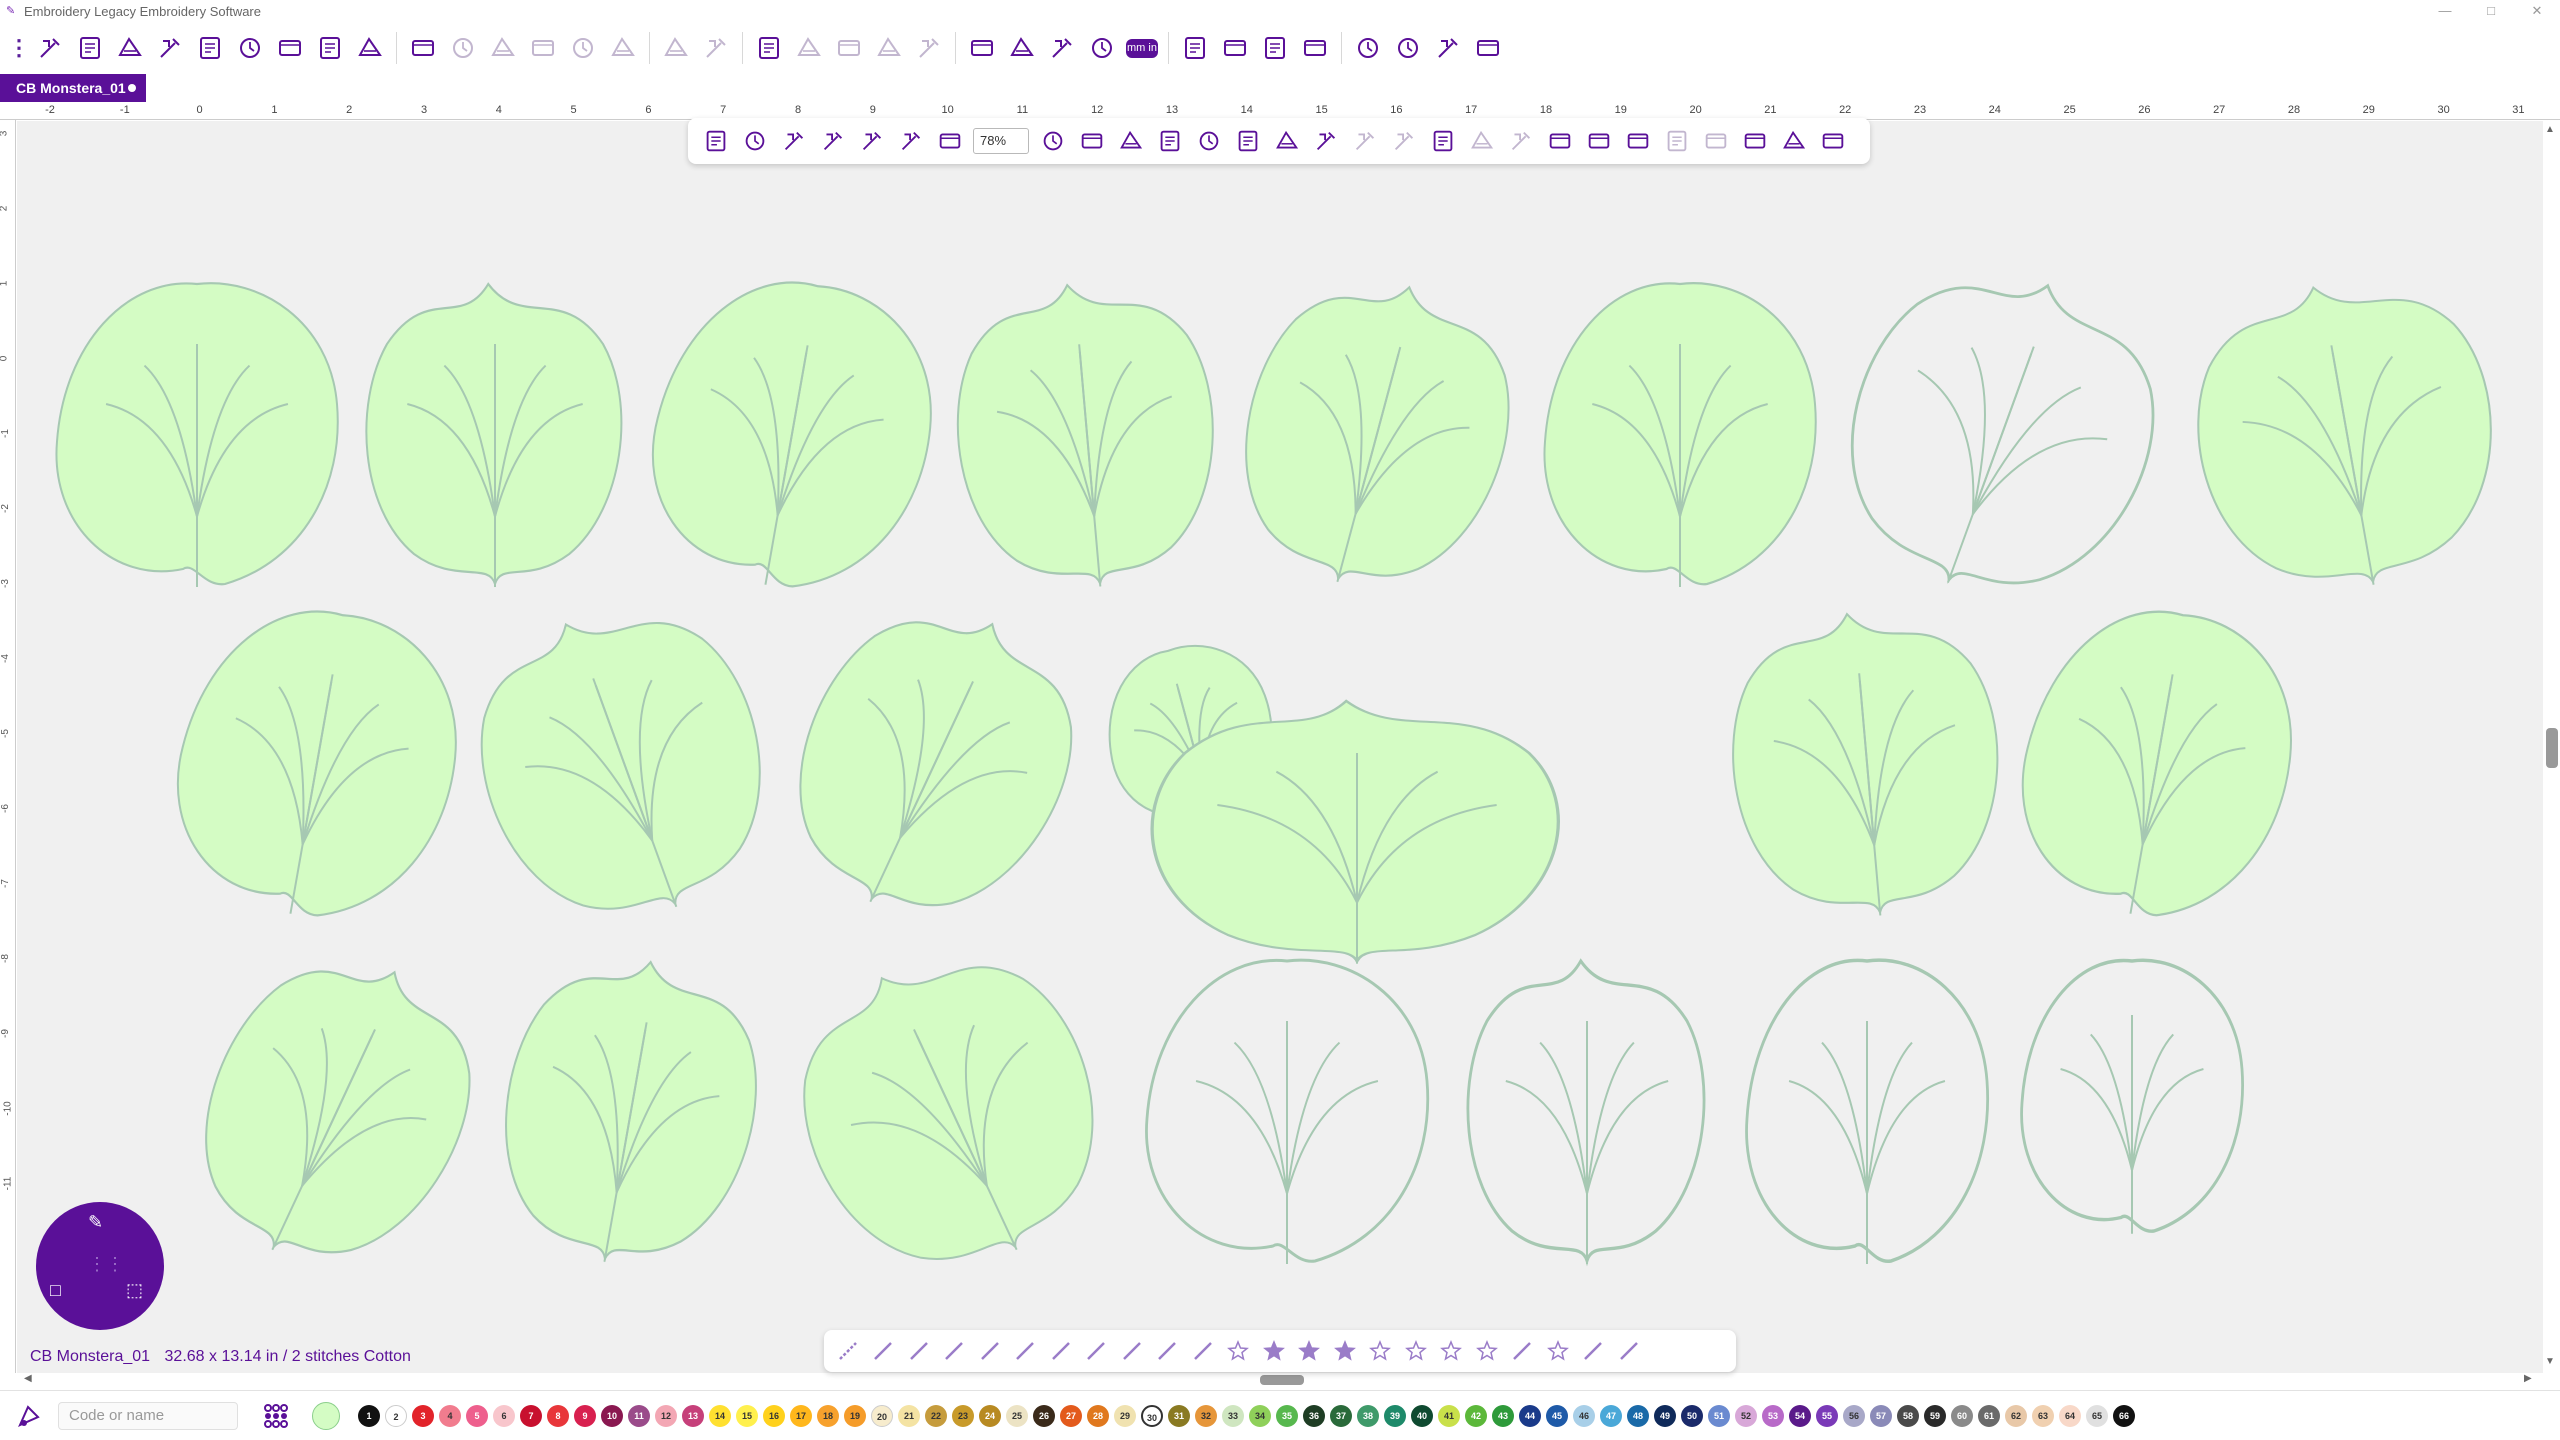  I want to click on thread-swatch: 45, so click(1557, 1415).